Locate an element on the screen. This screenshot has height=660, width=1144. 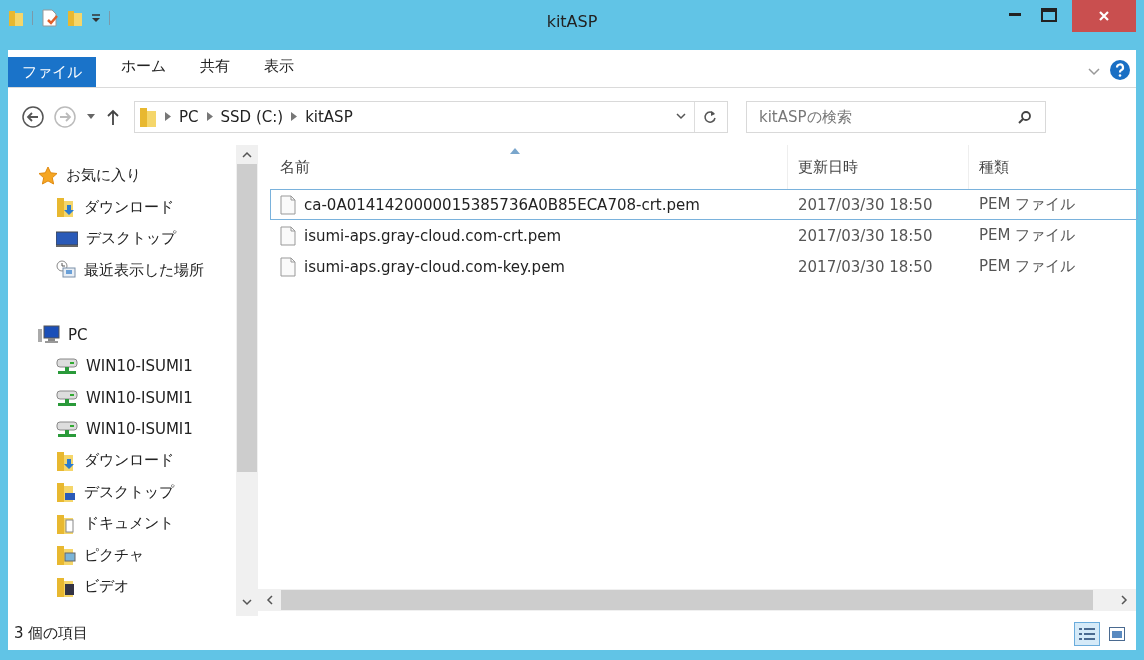
file-name: isumi-aps.gray-cloud.com-key.pem is located at coordinates (434, 266).